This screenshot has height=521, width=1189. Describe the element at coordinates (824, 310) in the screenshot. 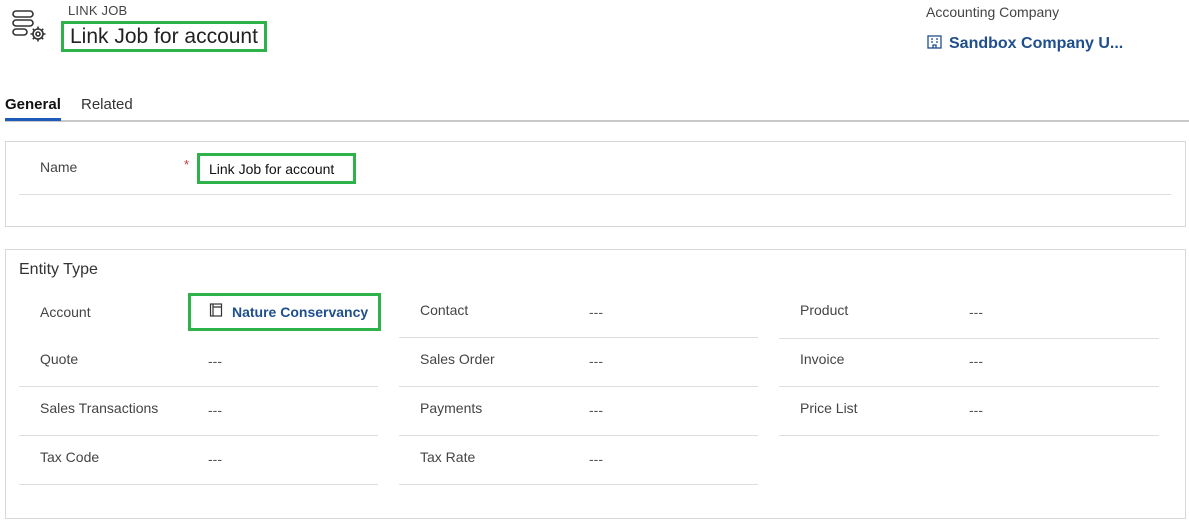

I see `product-label: Product` at that location.